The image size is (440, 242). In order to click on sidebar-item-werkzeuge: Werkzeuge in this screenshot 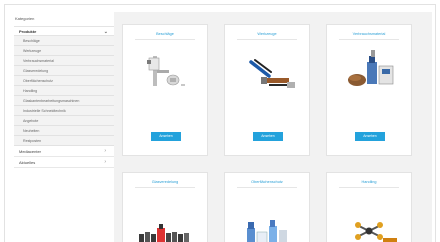, I will do `click(64, 51)`.